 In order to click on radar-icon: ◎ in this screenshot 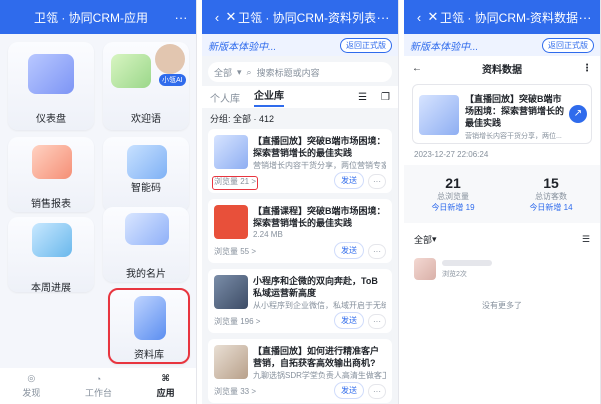, I will do `click(31, 378)`.